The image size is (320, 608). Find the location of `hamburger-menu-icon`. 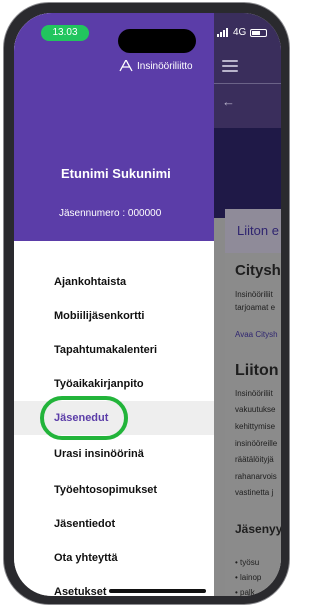

hamburger-menu-icon is located at coordinates (230, 66).